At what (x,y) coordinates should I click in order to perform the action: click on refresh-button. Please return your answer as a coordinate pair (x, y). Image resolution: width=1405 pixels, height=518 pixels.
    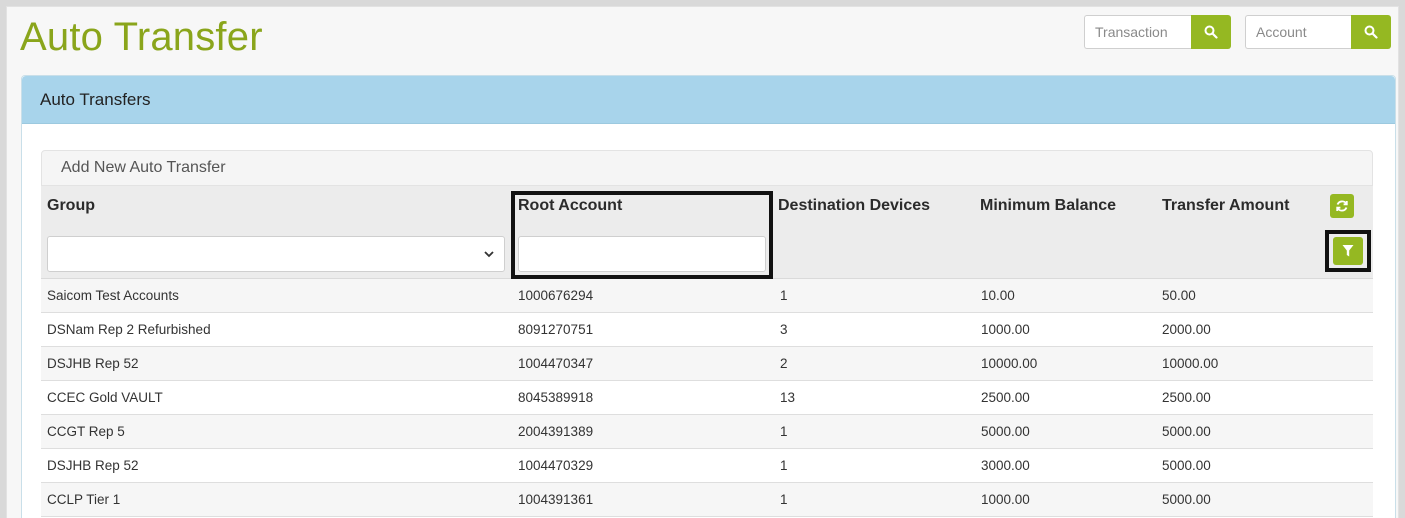
    Looking at the image, I should click on (1342, 206).